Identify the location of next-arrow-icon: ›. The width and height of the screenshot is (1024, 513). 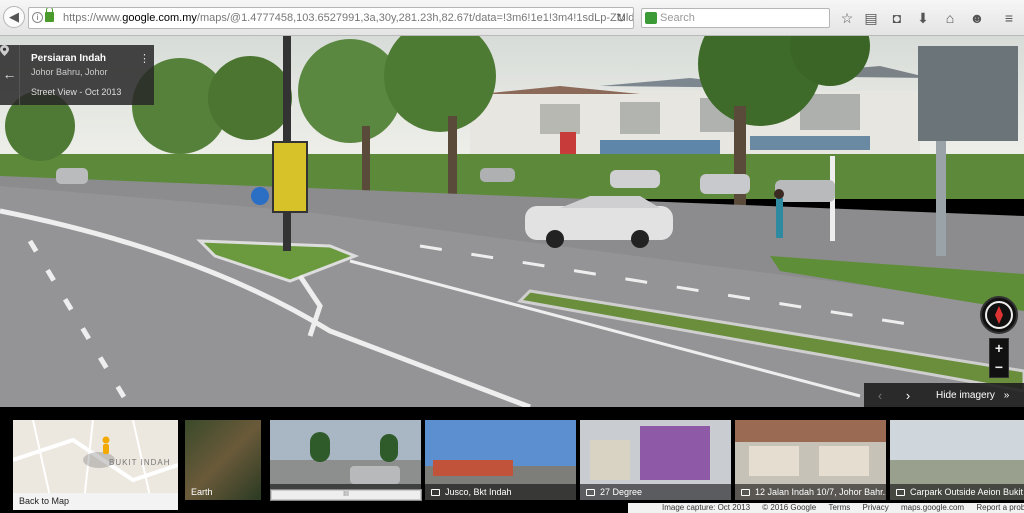
(908, 395).